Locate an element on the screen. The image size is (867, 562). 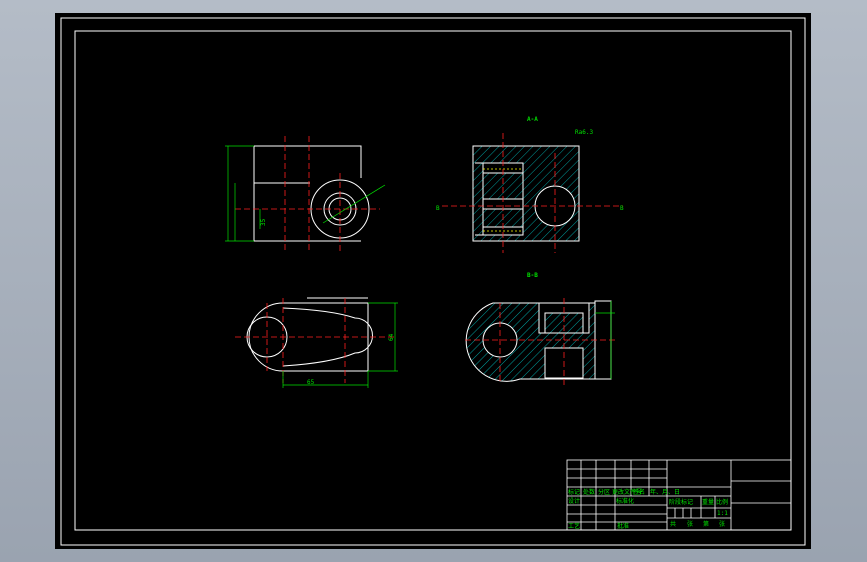
tb-standard: 标准化 is located at coordinates (625, 501).